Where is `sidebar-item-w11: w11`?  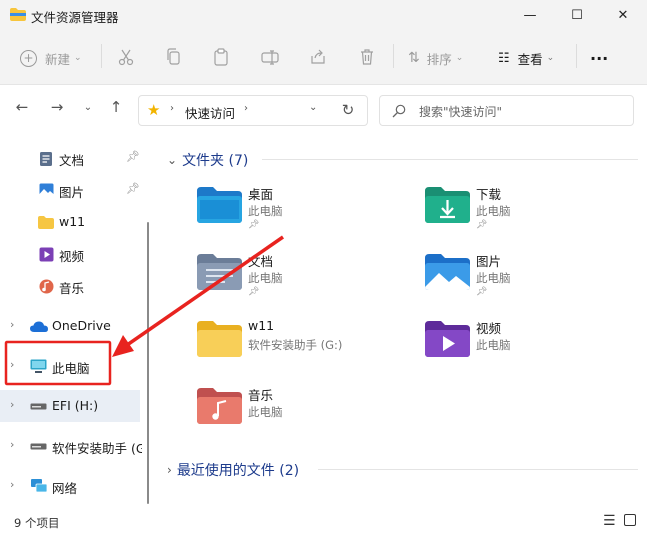 sidebar-item-w11: w11 is located at coordinates (70, 222).